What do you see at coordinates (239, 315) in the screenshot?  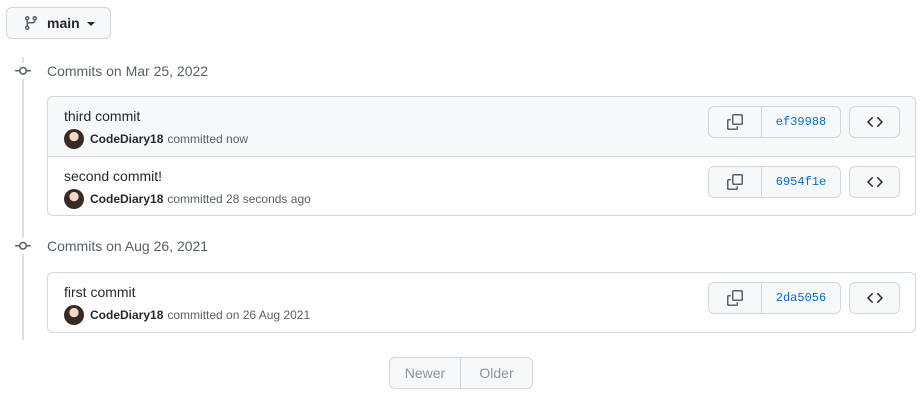 I see `commit-time: committed on 26 Aug 2021` at bounding box center [239, 315].